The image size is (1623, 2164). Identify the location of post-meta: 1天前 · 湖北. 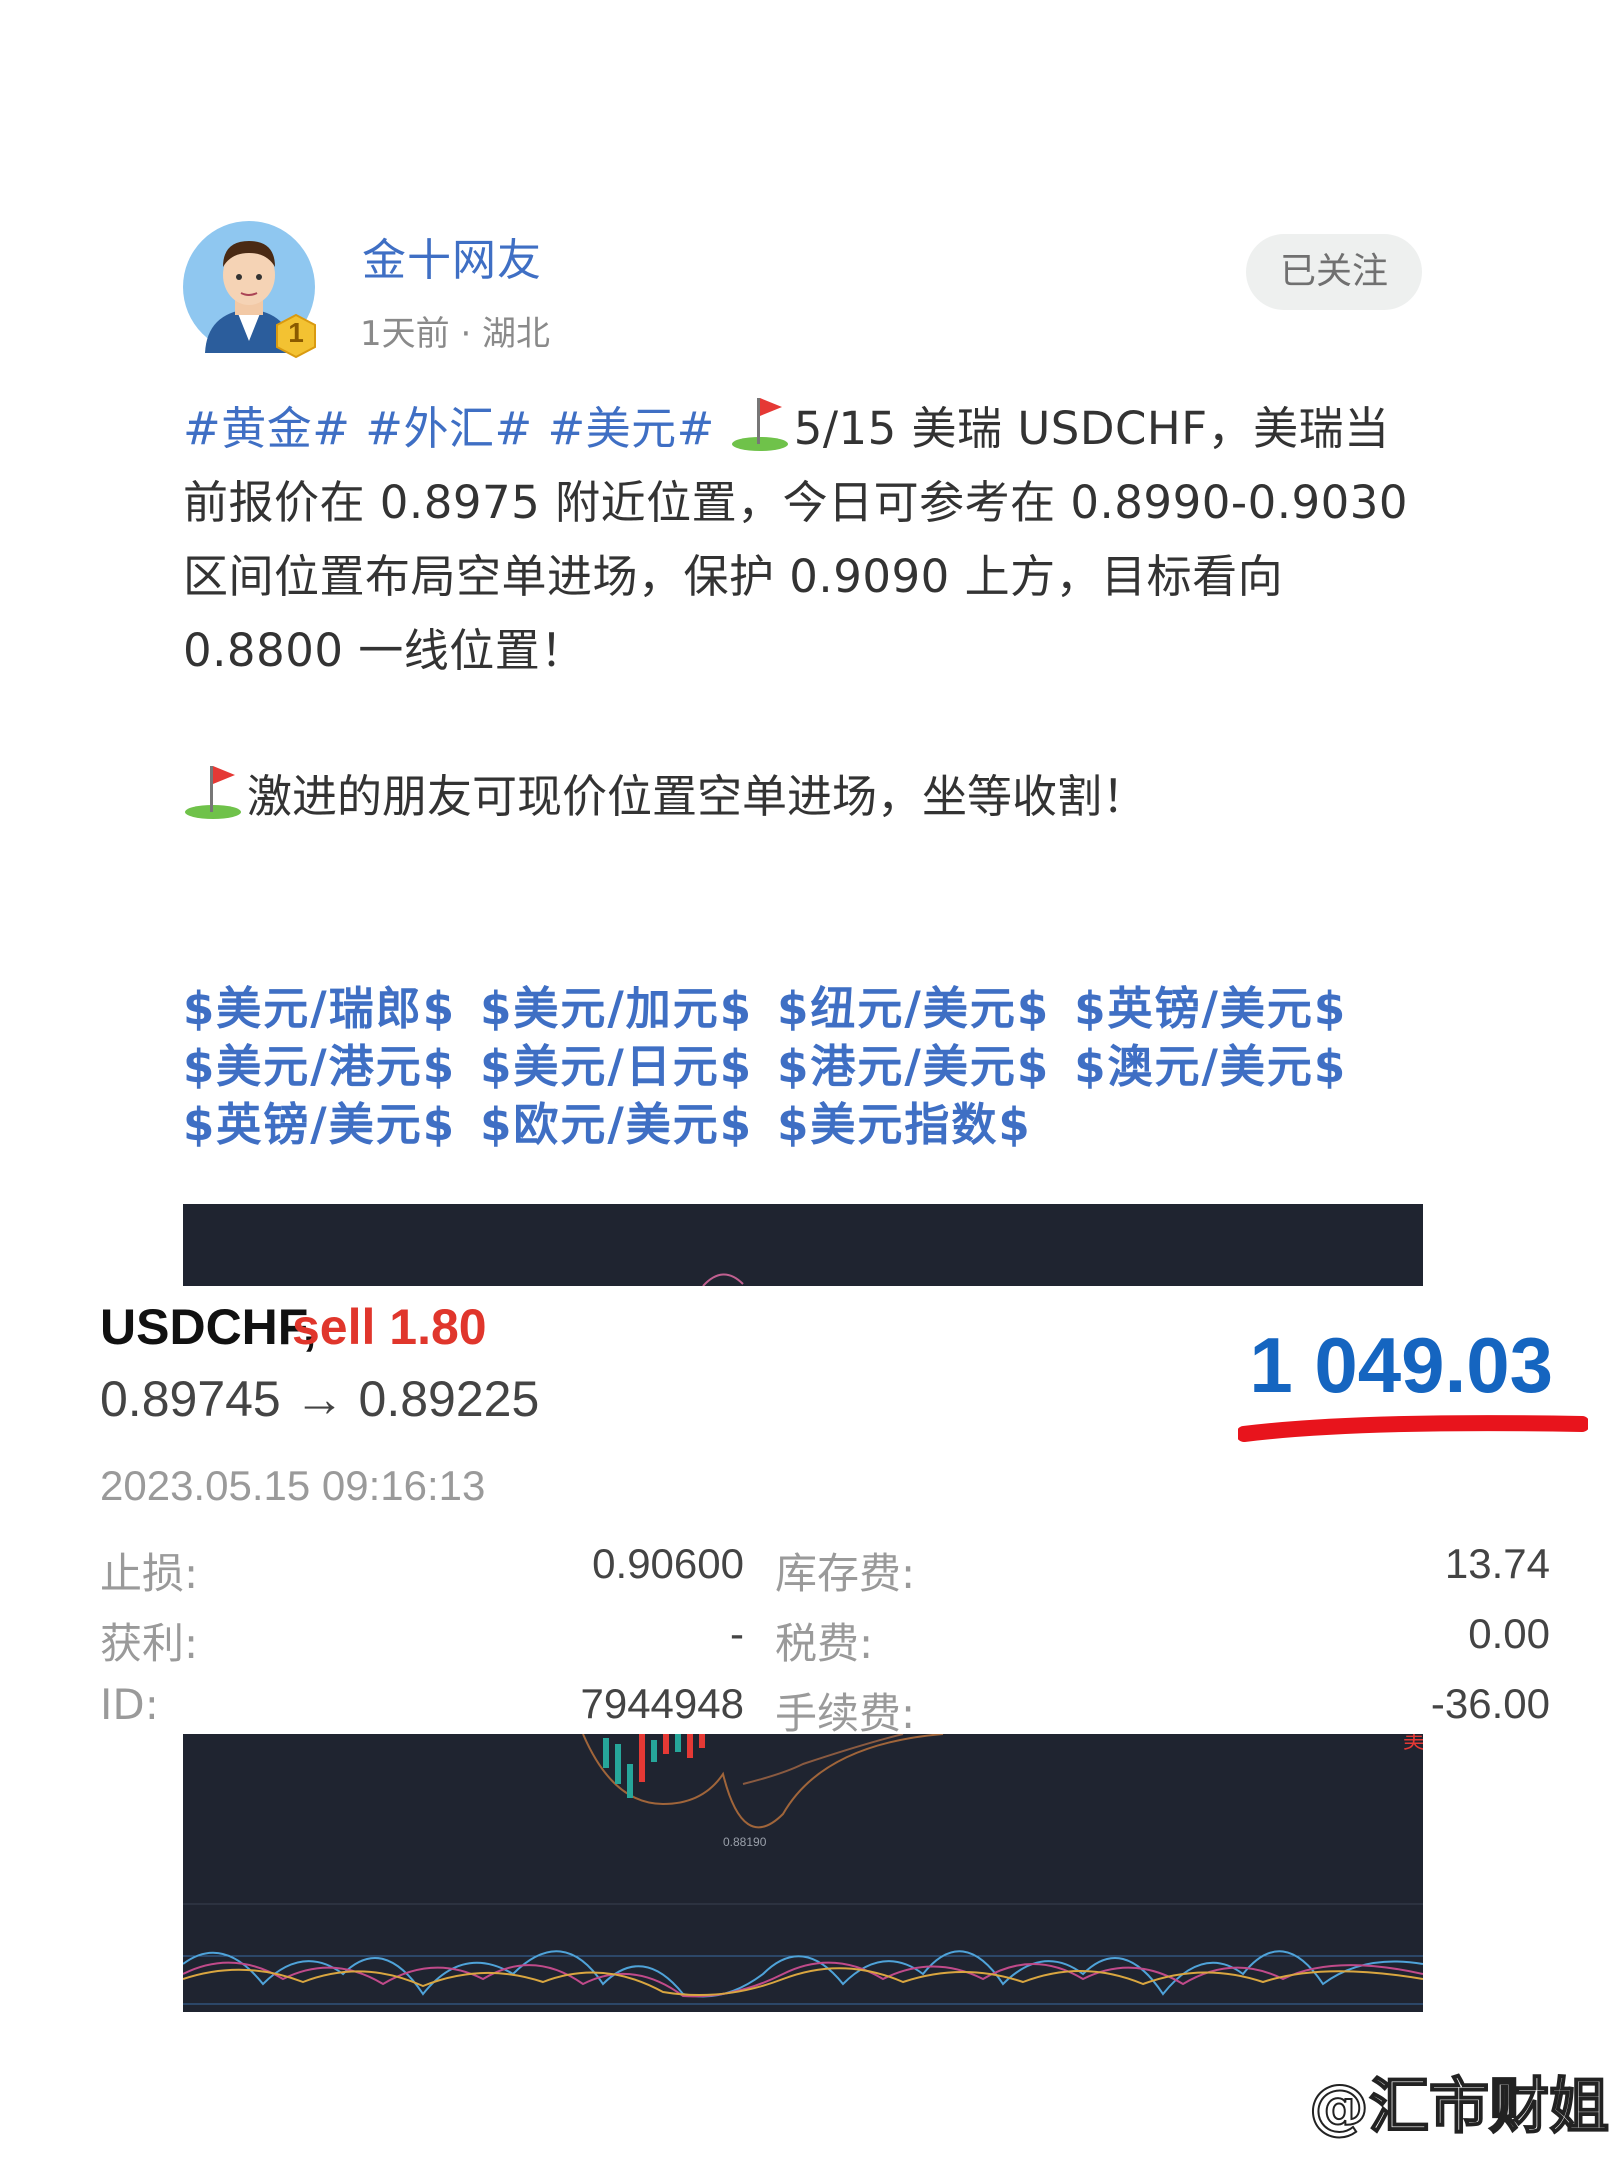
(455, 334).